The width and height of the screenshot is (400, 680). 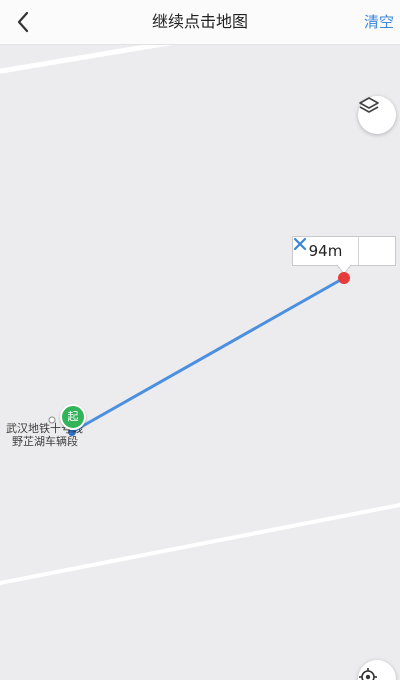 What do you see at coordinates (44, 428) in the screenshot?
I see `poi-label-line1: 武汉地铁十号线` at bounding box center [44, 428].